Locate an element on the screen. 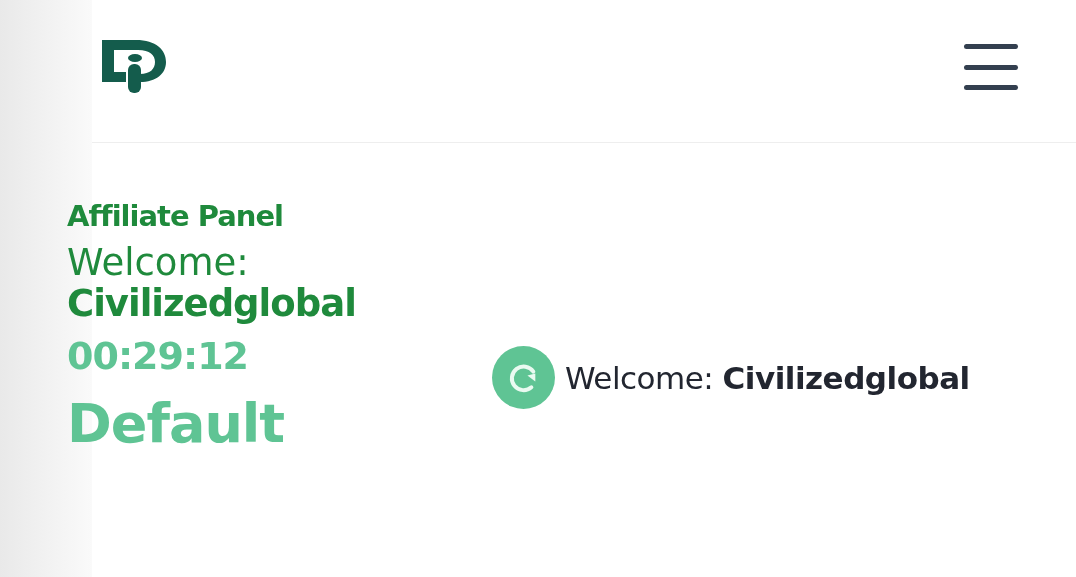 The height and width of the screenshot is (577, 1076). welcome-label: Welcome: is located at coordinates (158, 263).